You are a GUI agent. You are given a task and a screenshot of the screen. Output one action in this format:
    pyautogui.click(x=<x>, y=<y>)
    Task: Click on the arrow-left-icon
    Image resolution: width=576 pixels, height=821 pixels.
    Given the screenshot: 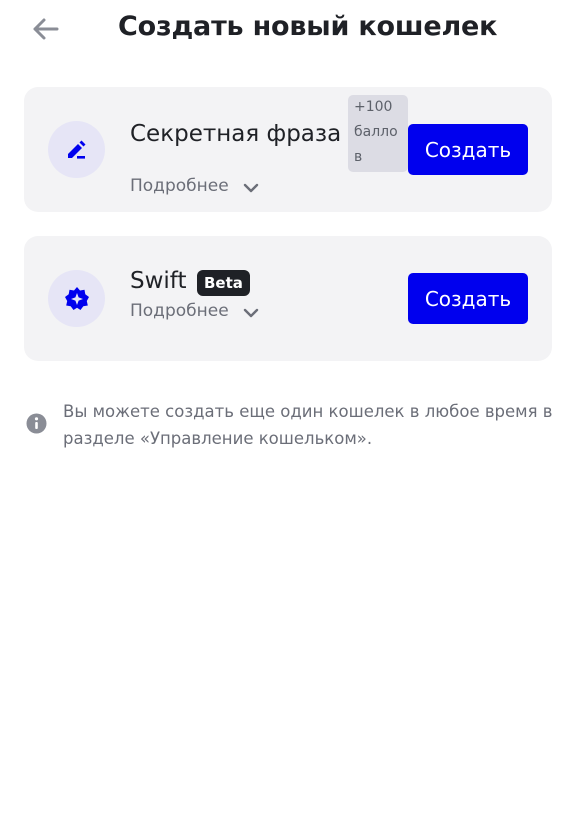 What is the action you would take?
    pyautogui.click(x=46, y=29)
    